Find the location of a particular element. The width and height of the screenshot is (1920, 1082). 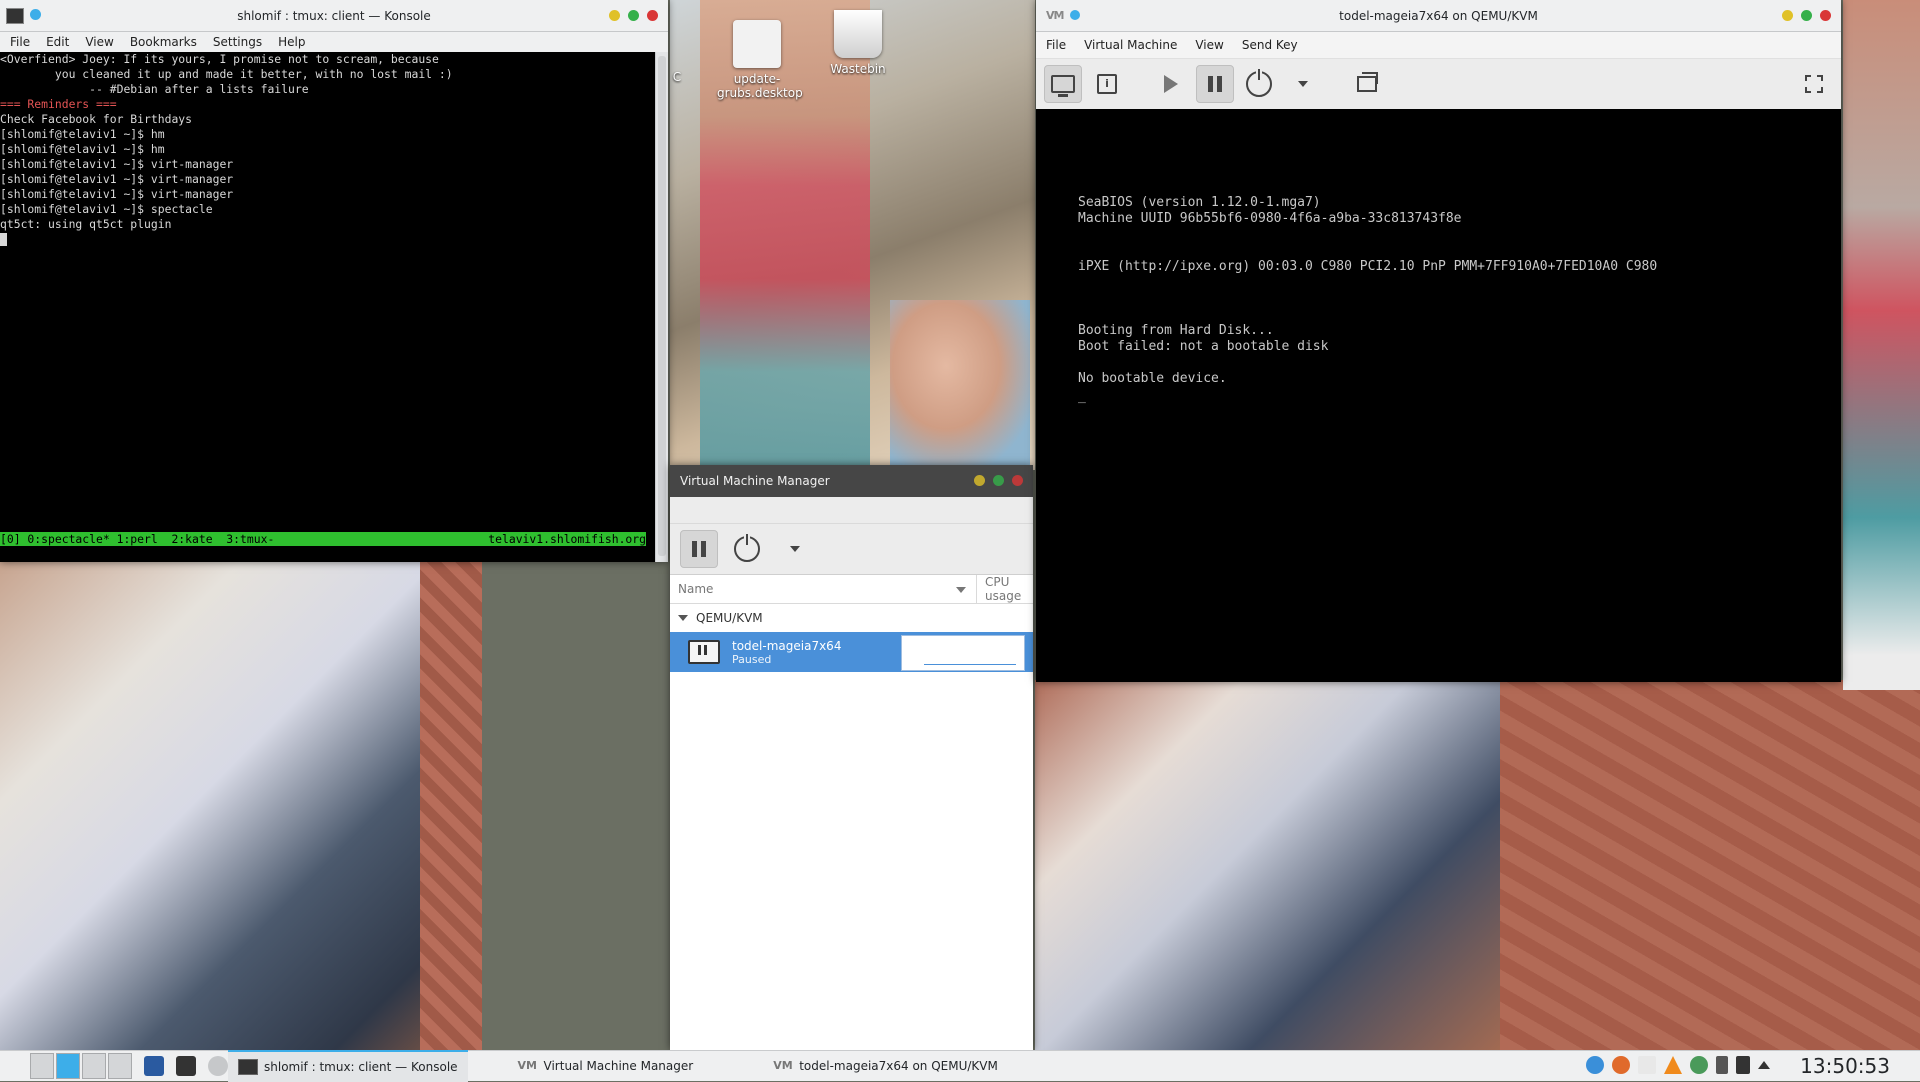

menu-virtual-machine: Virtual Machine is located at coordinates (1130, 45).